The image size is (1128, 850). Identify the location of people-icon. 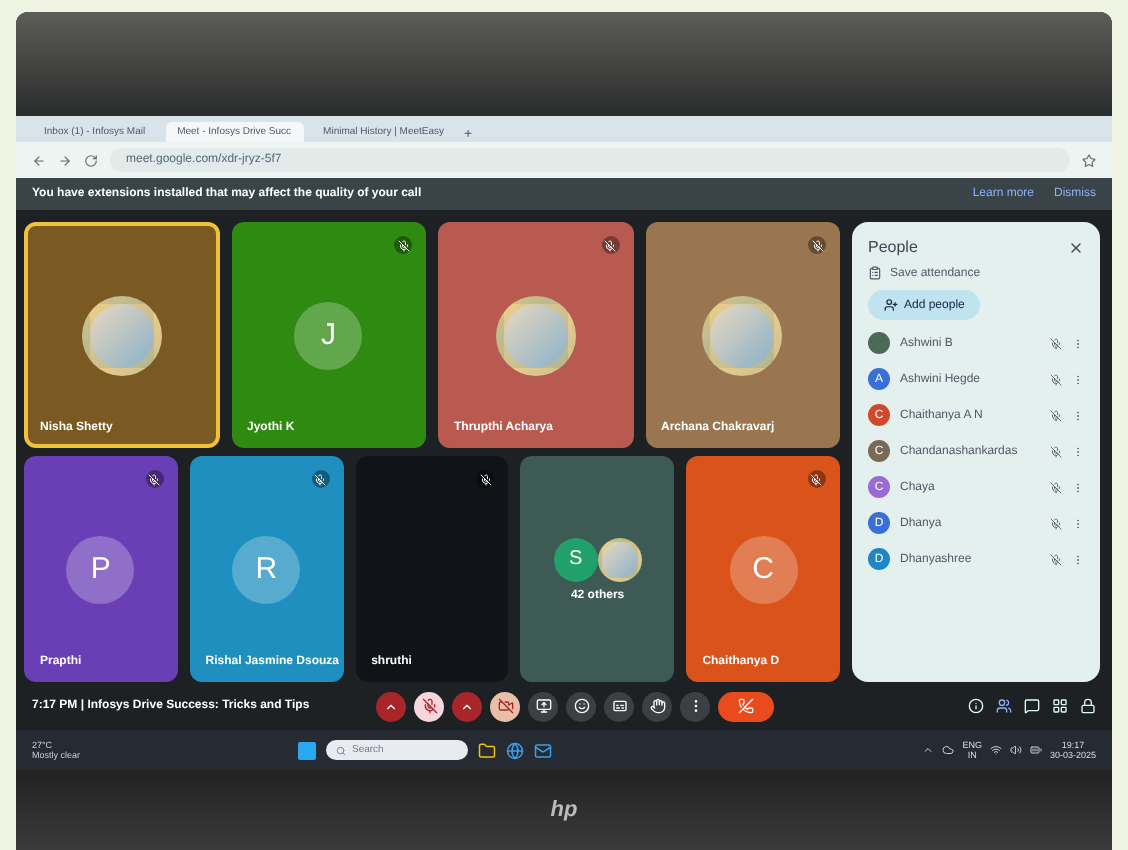
(1004, 706).